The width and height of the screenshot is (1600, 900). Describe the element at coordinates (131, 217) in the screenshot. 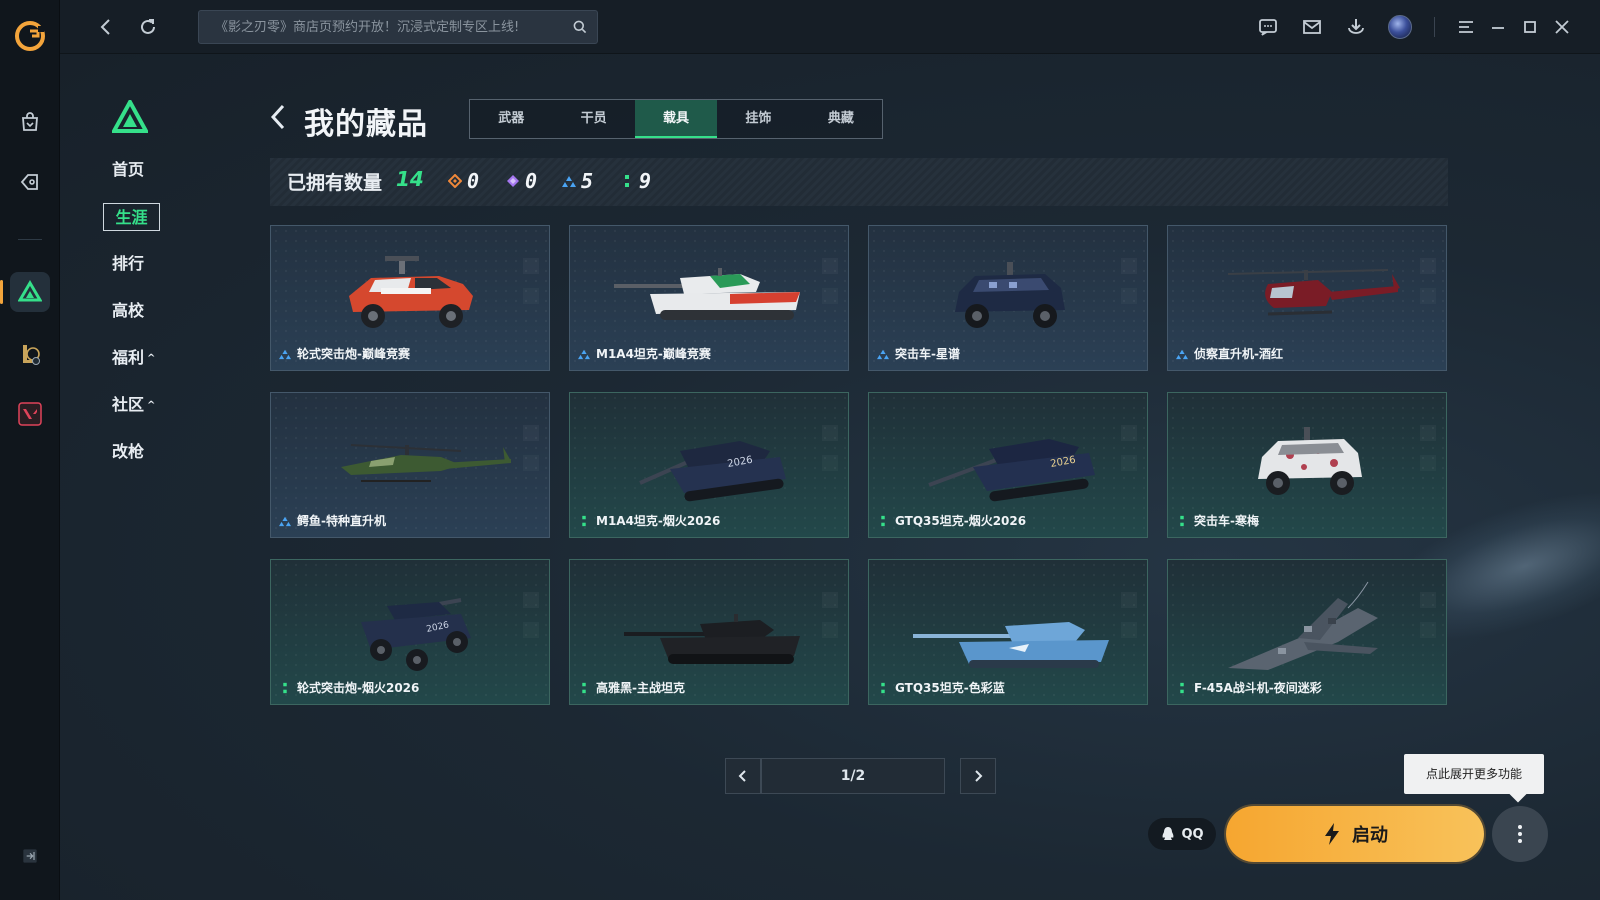

I see `nav-career: 生涯` at that location.